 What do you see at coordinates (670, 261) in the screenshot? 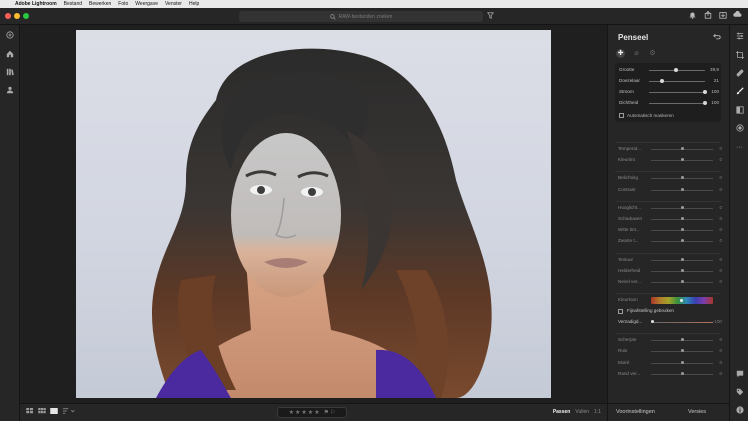
I see `adjust-slider: Textuur 0` at bounding box center [670, 261].